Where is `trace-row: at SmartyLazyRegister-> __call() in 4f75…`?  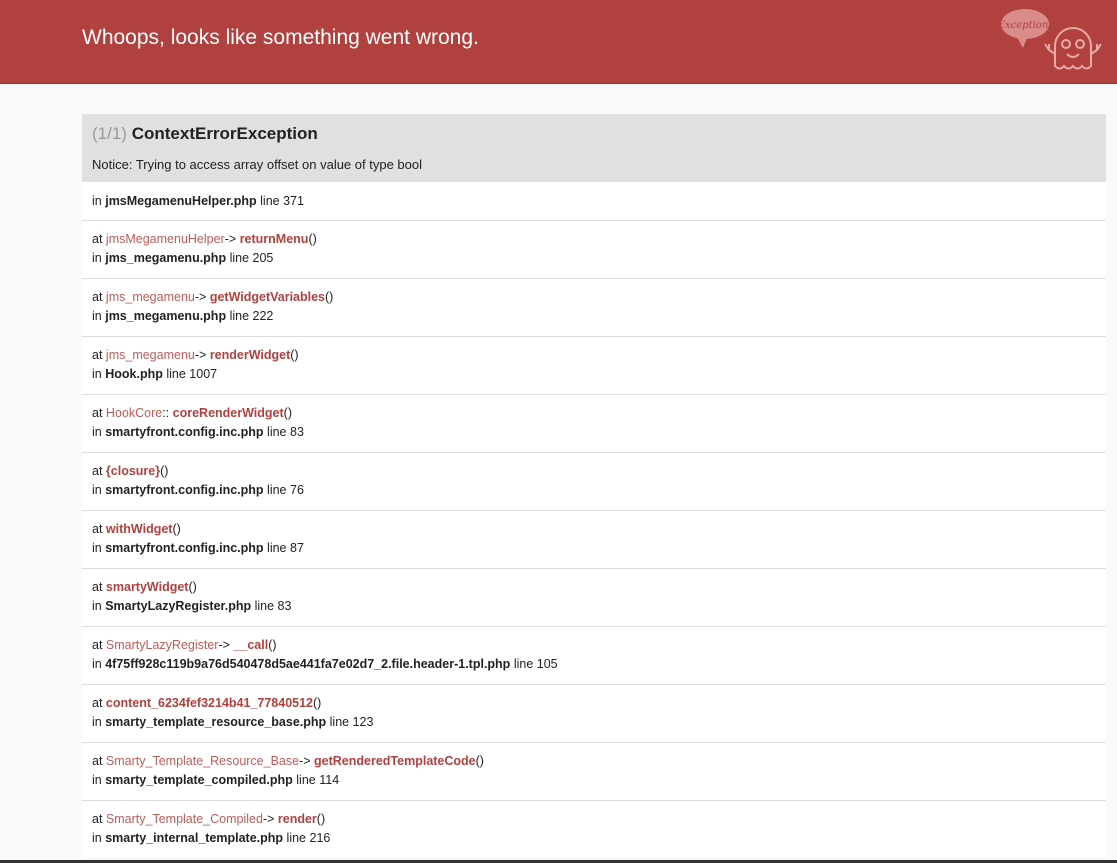 trace-row: at SmartyLazyRegister-> __call() in 4f75… is located at coordinates (594, 655).